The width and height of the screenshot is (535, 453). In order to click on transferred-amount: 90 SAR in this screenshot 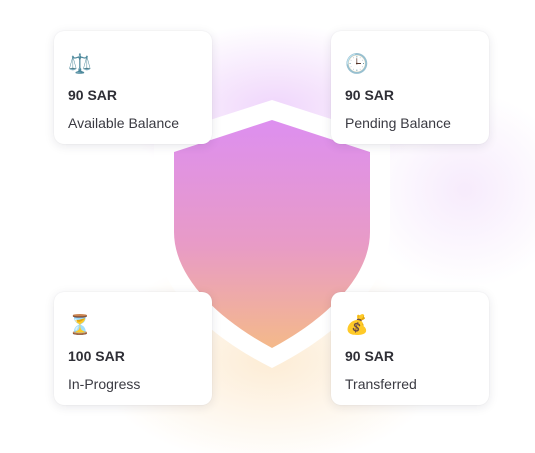, I will do `click(370, 356)`.